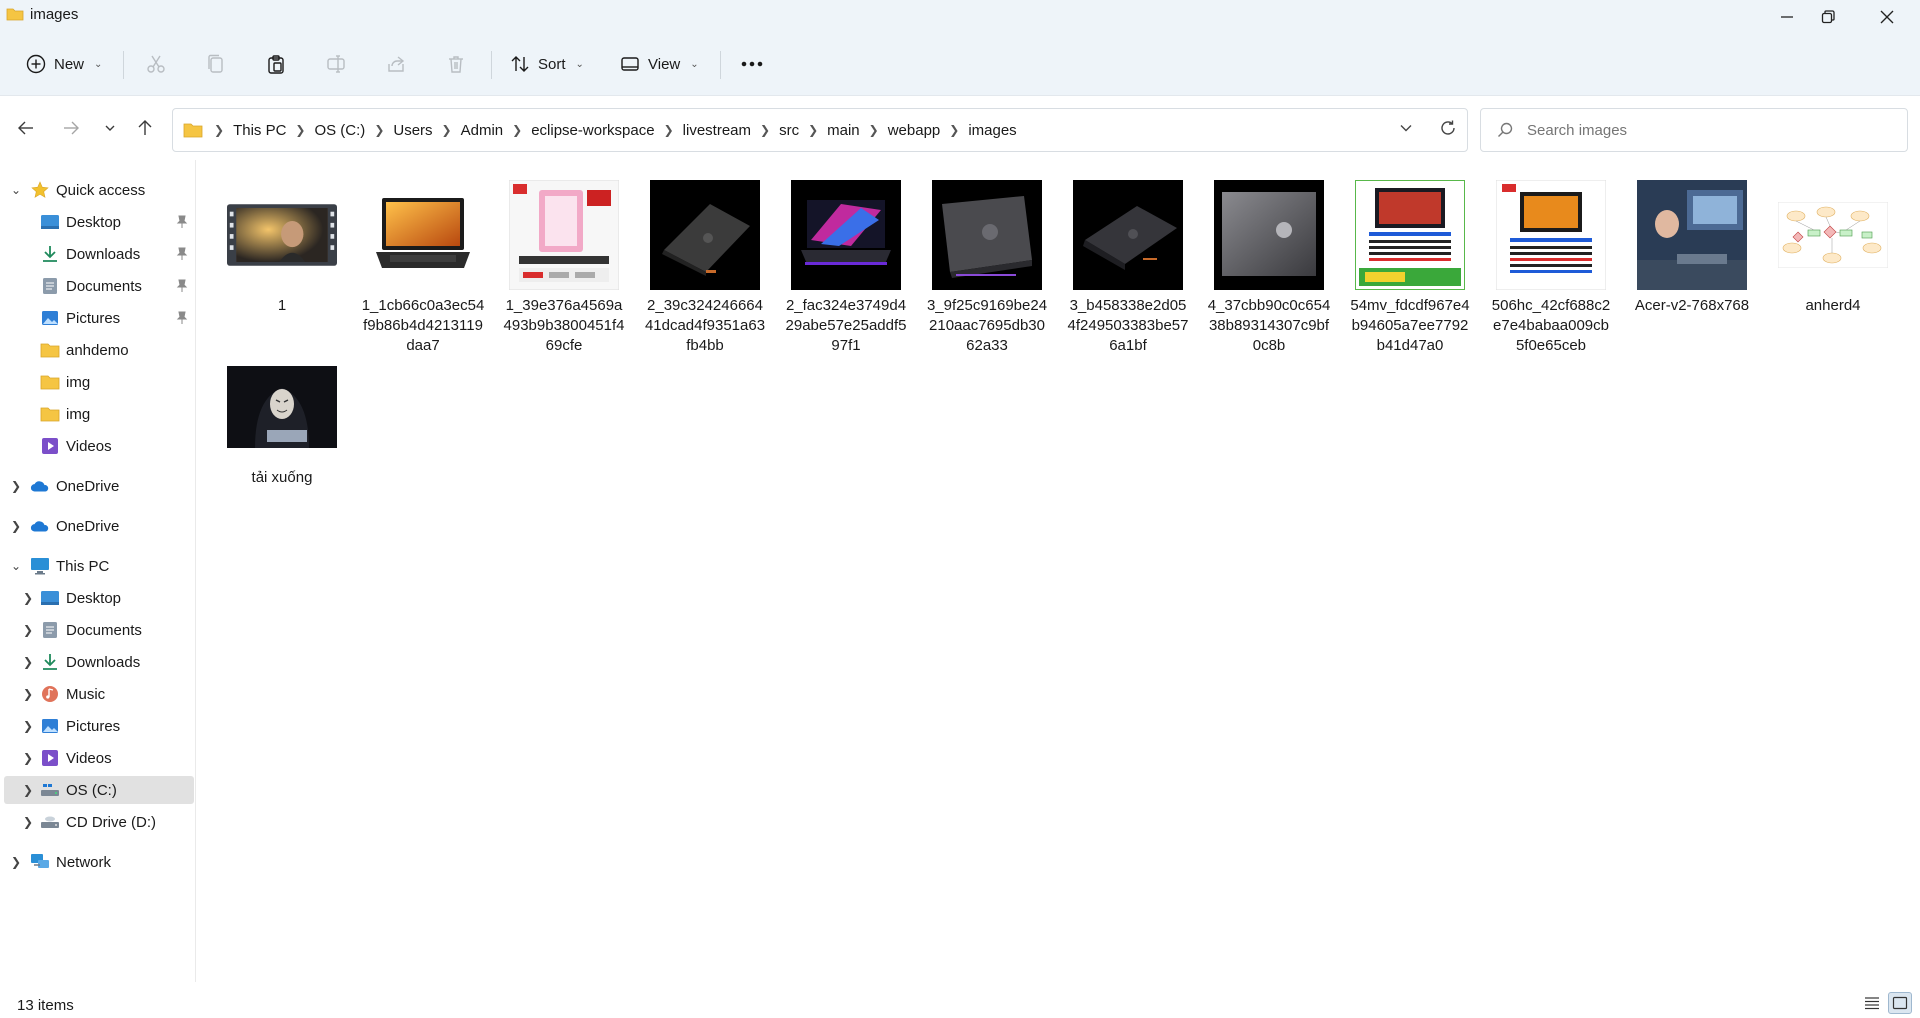  Describe the element at coordinates (282, 248) in the screenshot. I see `file-item: 1` at that location.